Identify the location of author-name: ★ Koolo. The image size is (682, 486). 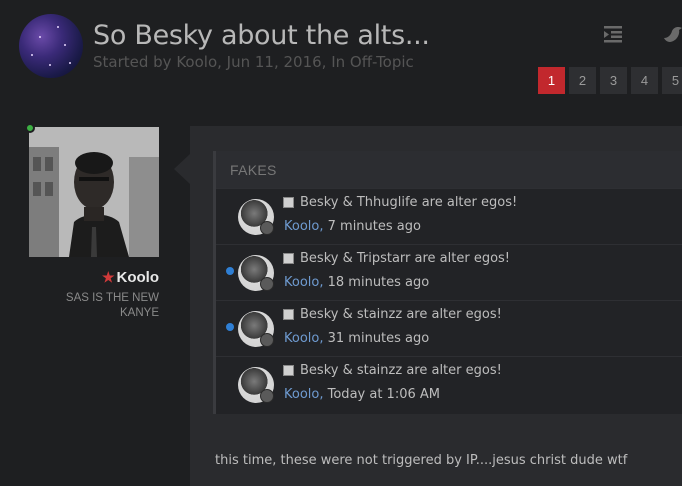
(94, 277).